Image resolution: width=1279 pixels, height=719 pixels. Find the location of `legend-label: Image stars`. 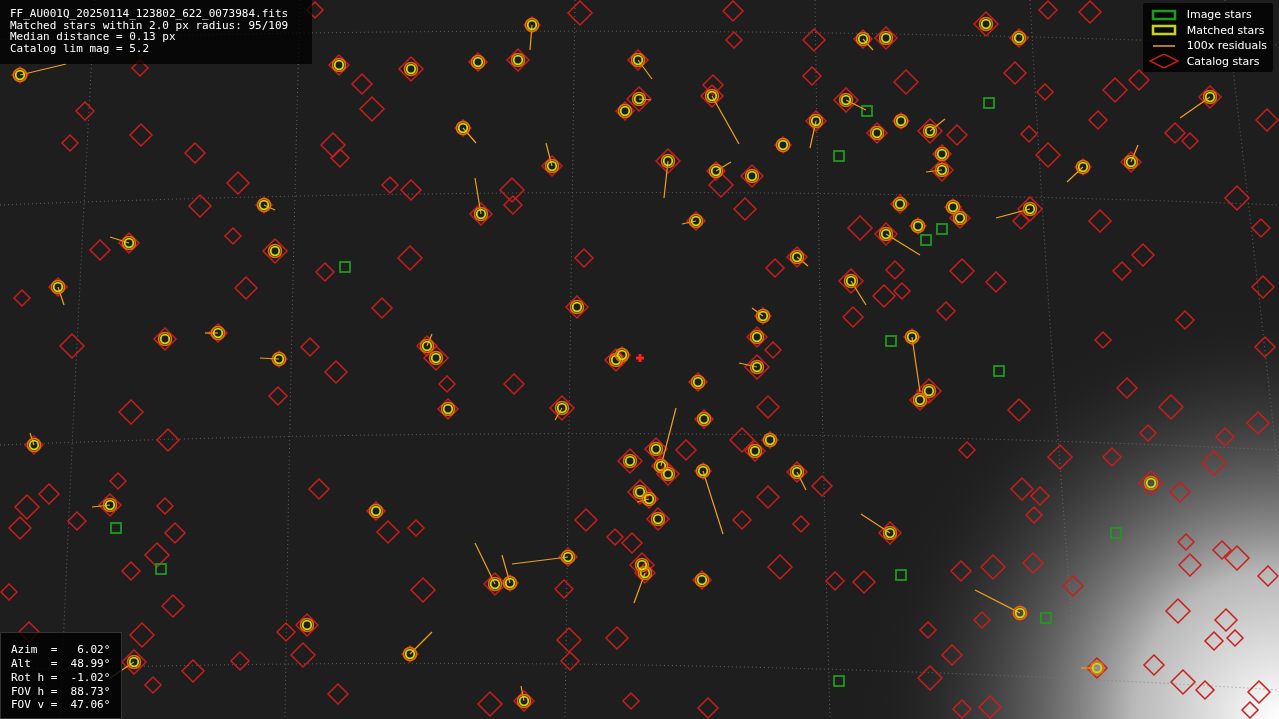

legend-label: Image stars is located at coordinates (1219, 15).